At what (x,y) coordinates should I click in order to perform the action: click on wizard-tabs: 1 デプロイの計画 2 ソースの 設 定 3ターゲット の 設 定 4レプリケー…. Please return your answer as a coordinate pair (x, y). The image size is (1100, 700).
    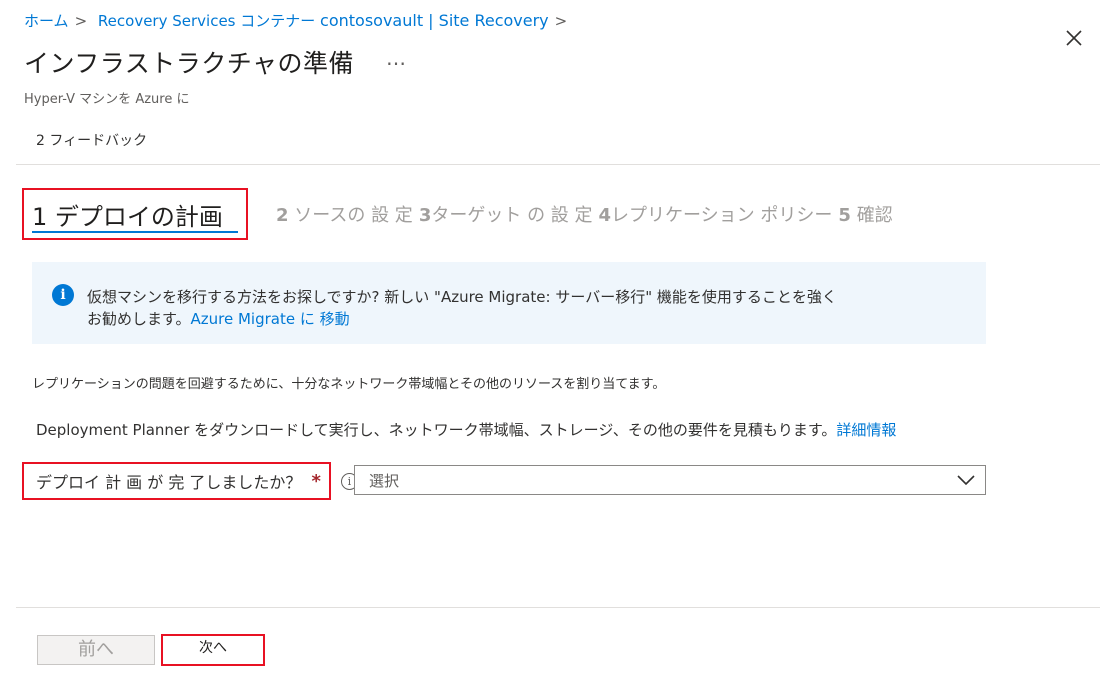
    Looking at the image, I should click on (457, 214).